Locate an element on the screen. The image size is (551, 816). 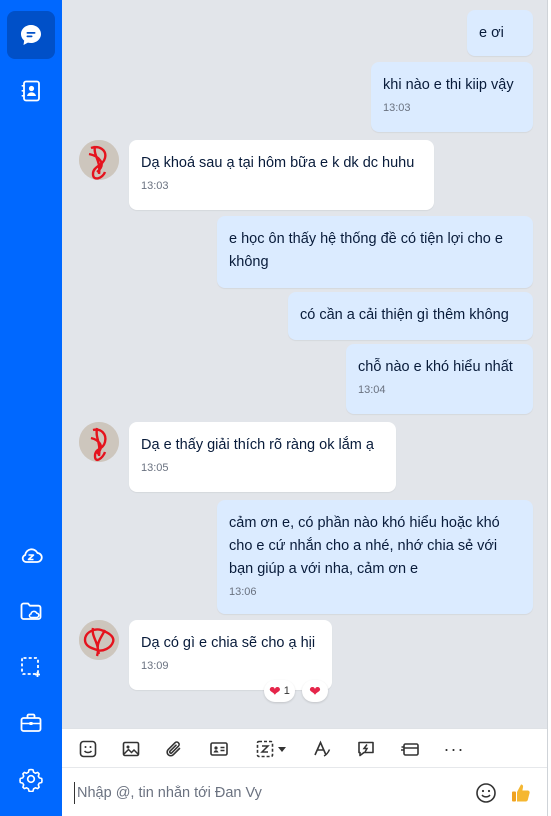
message-bubble: e ơi is located at coordinates (500, 33).